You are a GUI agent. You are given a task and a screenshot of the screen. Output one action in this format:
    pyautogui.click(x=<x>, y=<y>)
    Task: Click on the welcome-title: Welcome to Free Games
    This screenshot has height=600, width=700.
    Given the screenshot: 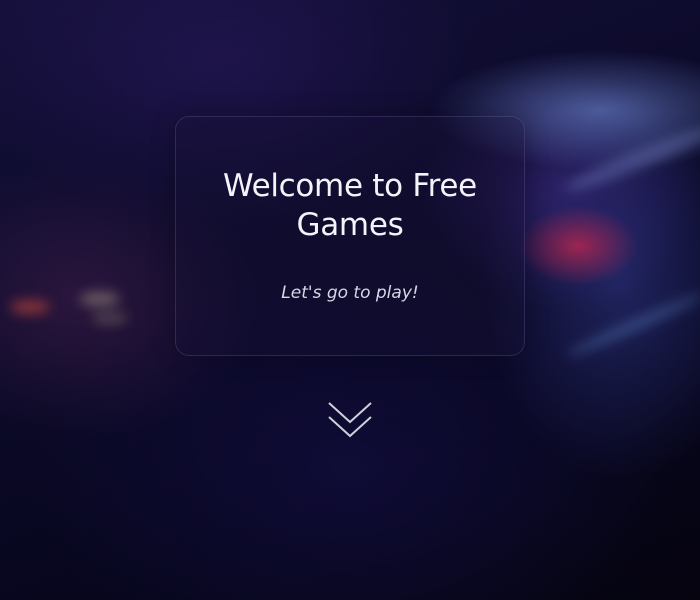 What is the action you would take?
    pyautogui.click(x=350, y=205)
    